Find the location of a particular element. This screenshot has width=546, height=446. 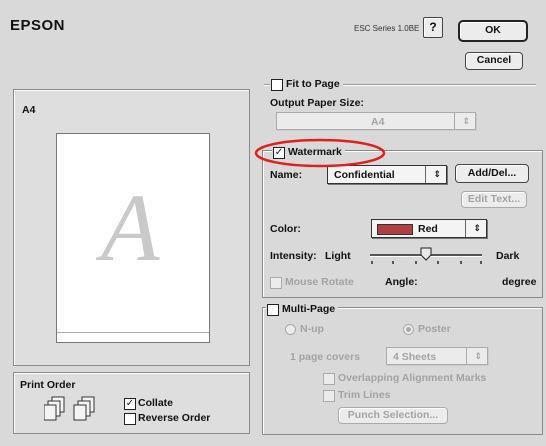

intensity-light-label: Light is located at coordinates (338, 256).